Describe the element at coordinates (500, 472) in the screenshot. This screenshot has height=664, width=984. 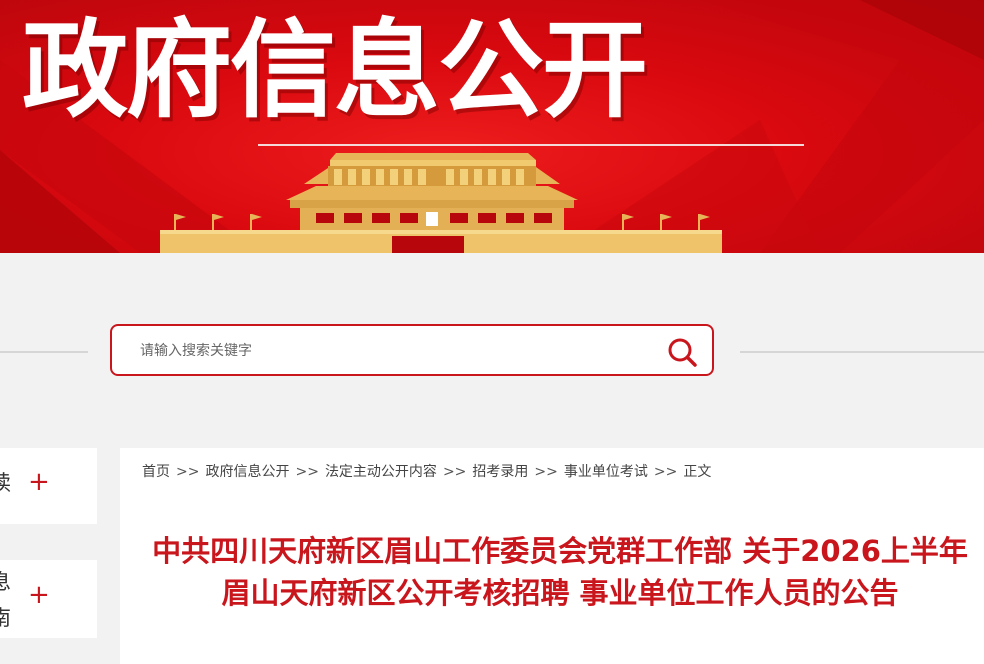
I see `breadcrumb-recruitment: 招考录用` at that location.